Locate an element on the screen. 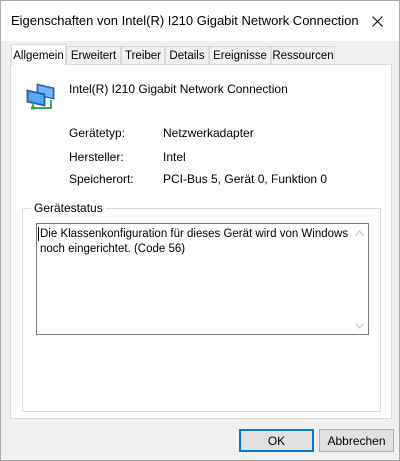 This screenshot has height=461, width=400. tab-ressourcen: Ressourcen is located at coordinates (303, 55).